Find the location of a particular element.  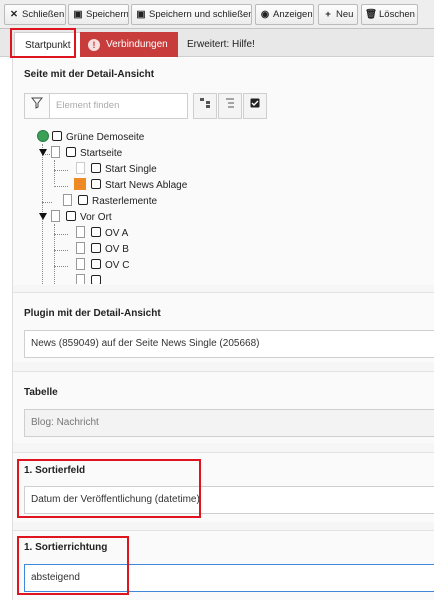

tab-erweitert: Erweitert: Hilfe! is located at coordinates (221, 44).